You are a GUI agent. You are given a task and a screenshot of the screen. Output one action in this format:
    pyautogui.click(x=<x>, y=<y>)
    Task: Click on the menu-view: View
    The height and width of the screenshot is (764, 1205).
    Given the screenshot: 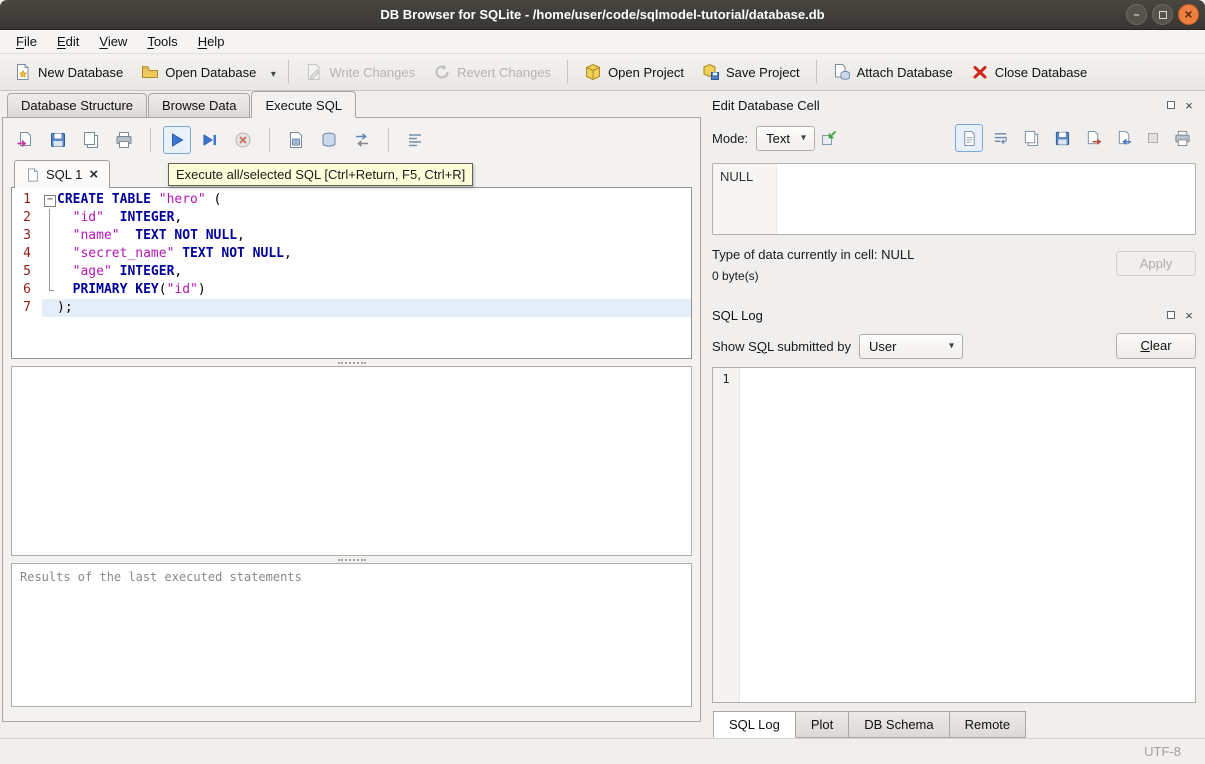 What is the action you would take?
    pyautogui.click(x=113, y=41)
    